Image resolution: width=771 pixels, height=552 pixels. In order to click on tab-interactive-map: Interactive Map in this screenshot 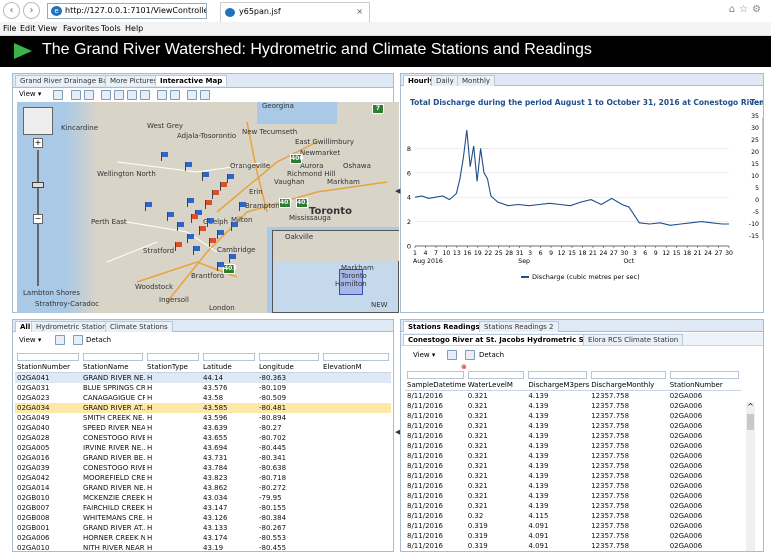, I will do `click(191, 80)`.